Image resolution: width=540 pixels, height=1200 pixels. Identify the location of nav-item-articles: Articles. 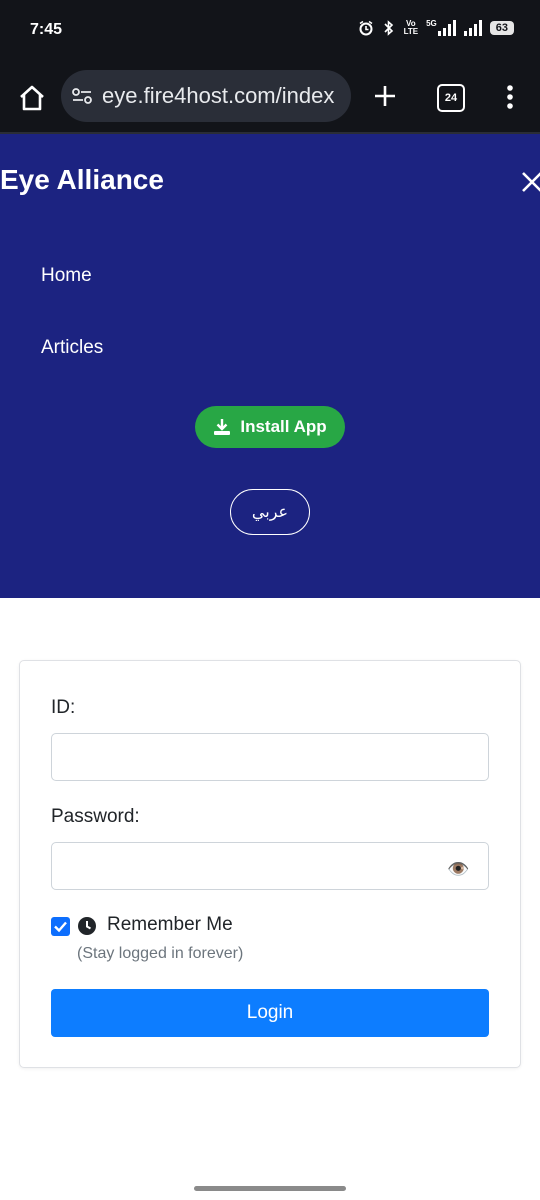
(72, 348).